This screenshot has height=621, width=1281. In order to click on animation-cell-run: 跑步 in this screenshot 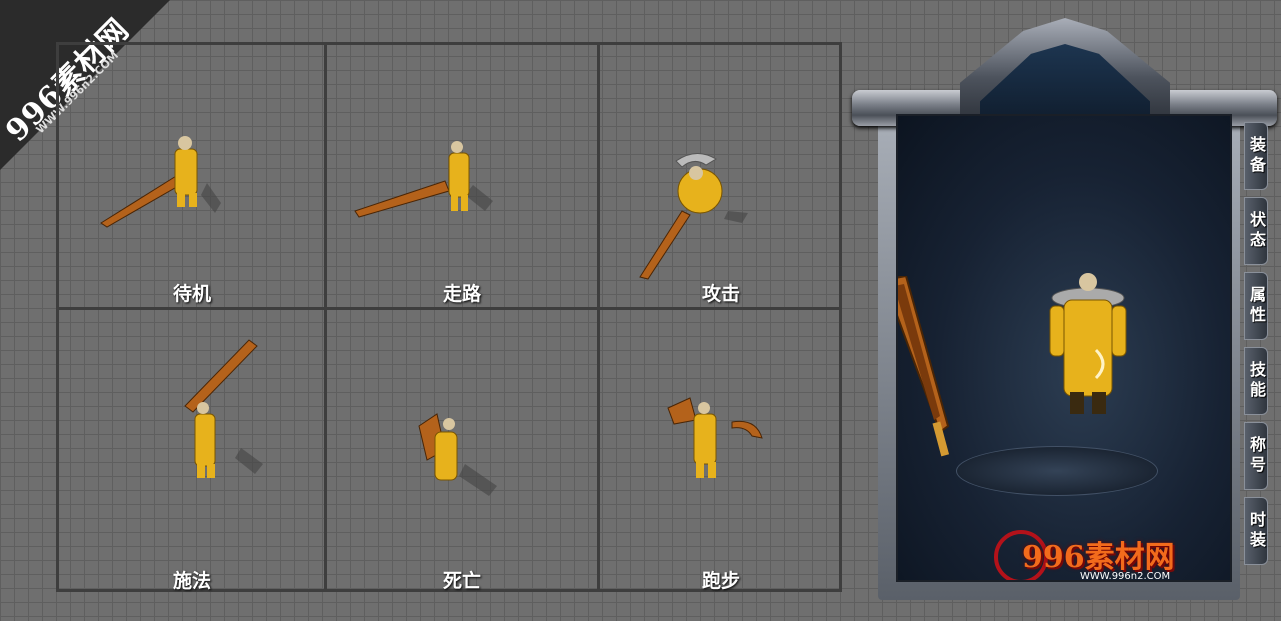, I will do `click(721, 451)`.